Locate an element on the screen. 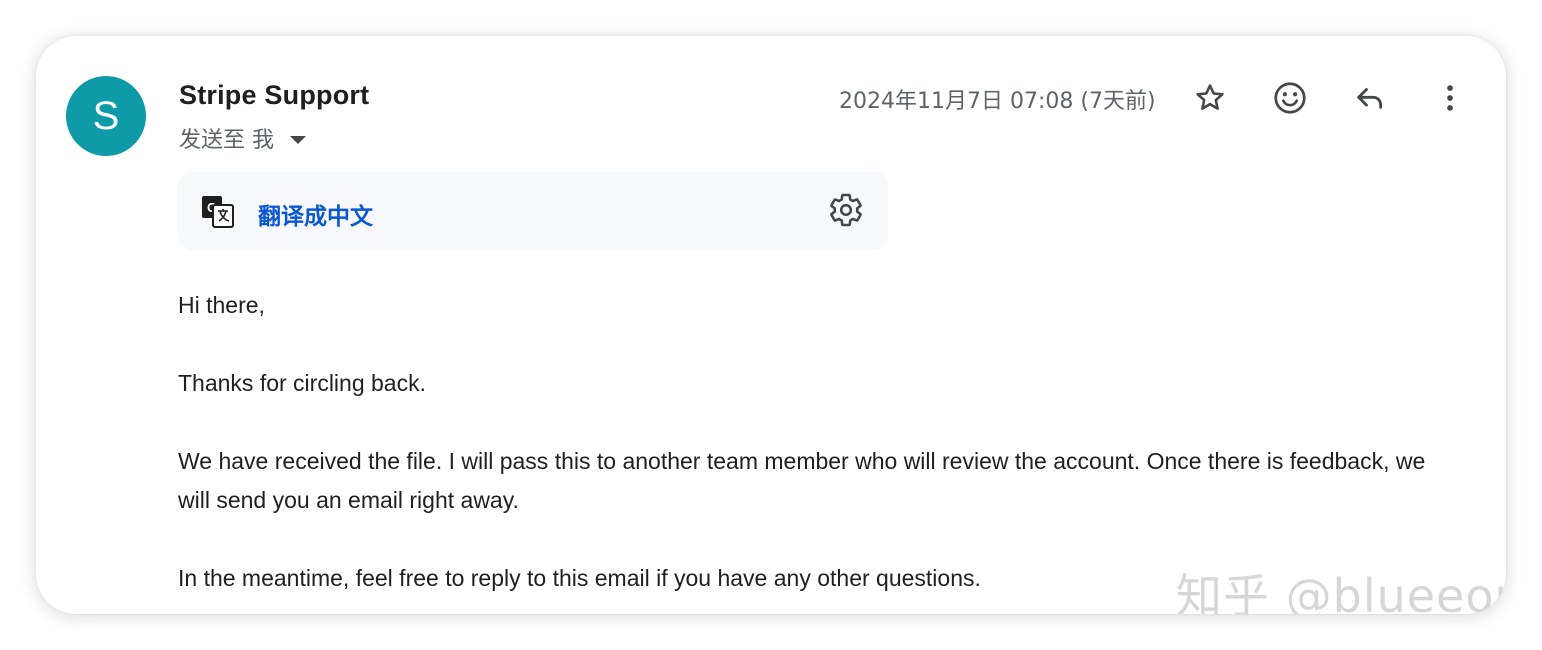 This screenshot has width=1542, height=650. chevron-down-icon is located at coordinates (298, 140).